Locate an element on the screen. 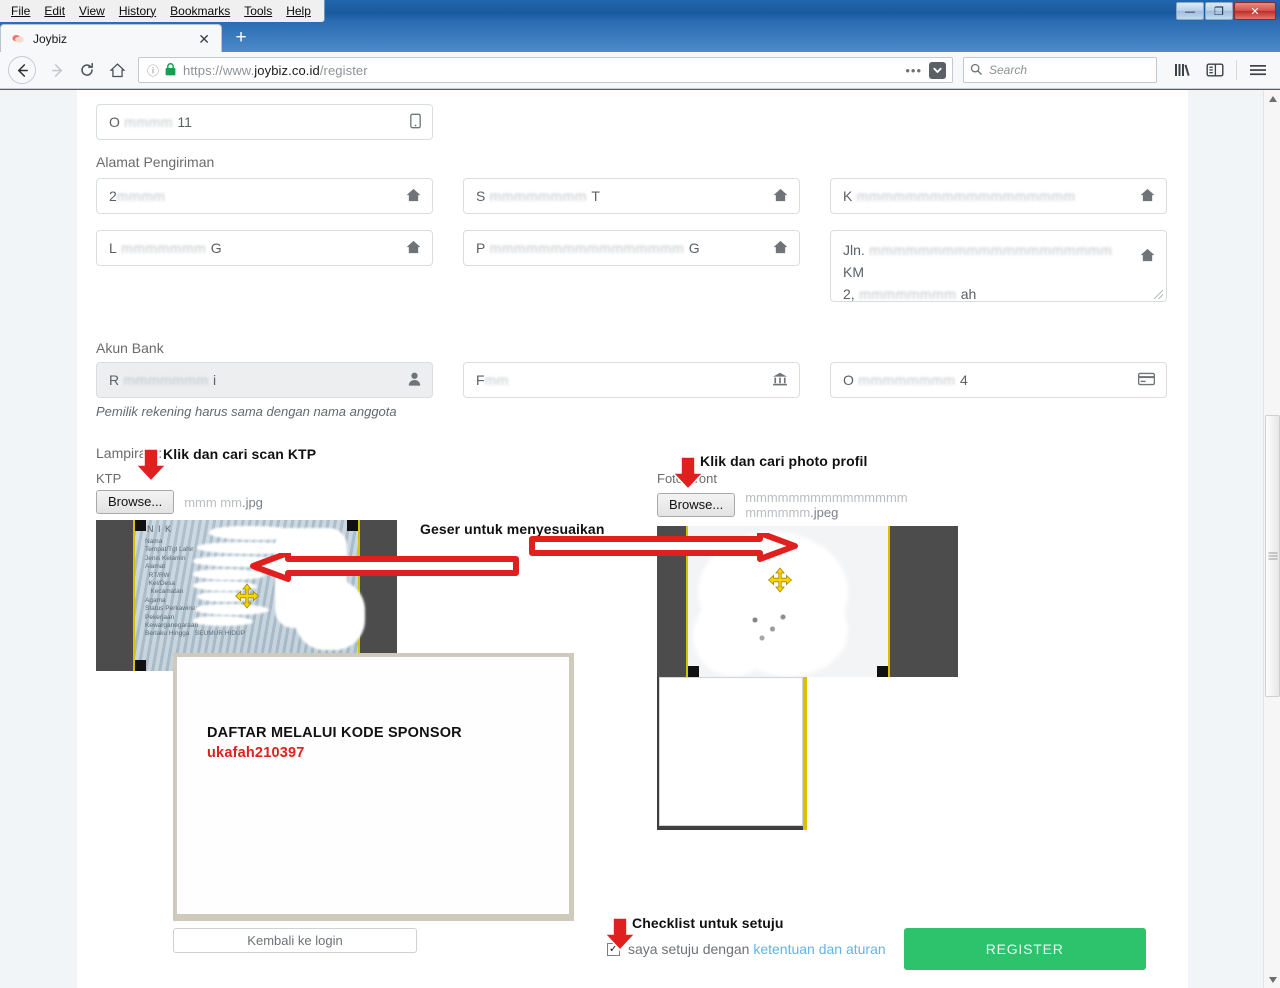 The height and width of the screenshot is (988, 1280). photo-crop-selection is located at coordinates (788, 601).